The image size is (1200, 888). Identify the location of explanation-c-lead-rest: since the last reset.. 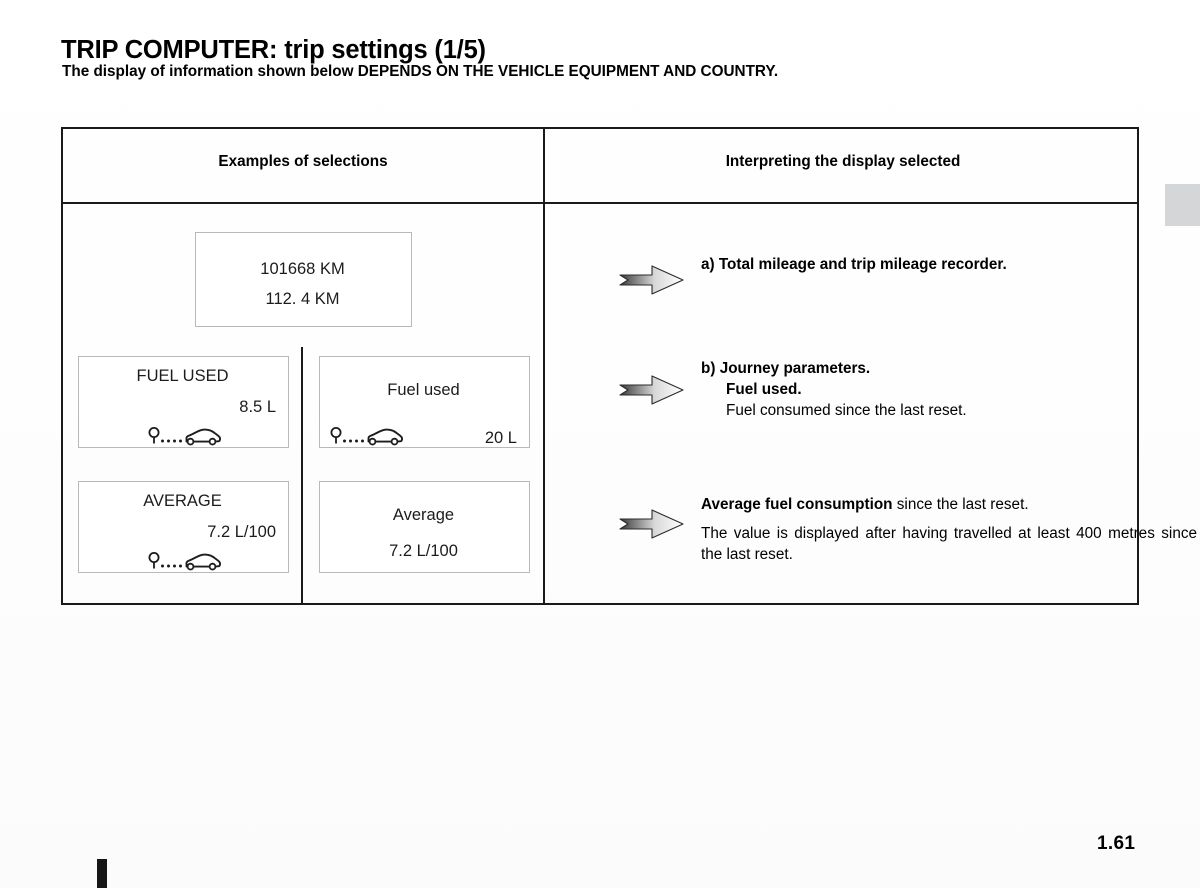
(960, 504).